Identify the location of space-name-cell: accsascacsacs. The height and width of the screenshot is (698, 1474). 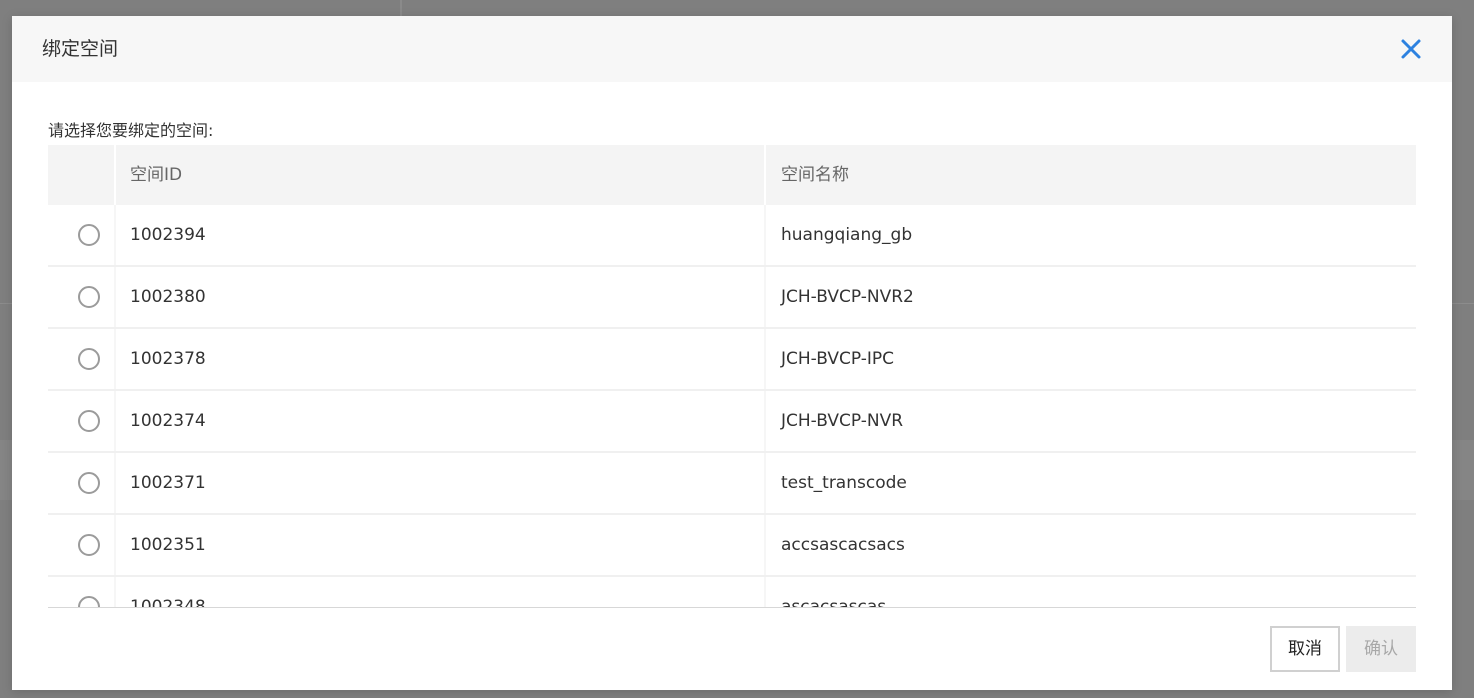
(843, 545).